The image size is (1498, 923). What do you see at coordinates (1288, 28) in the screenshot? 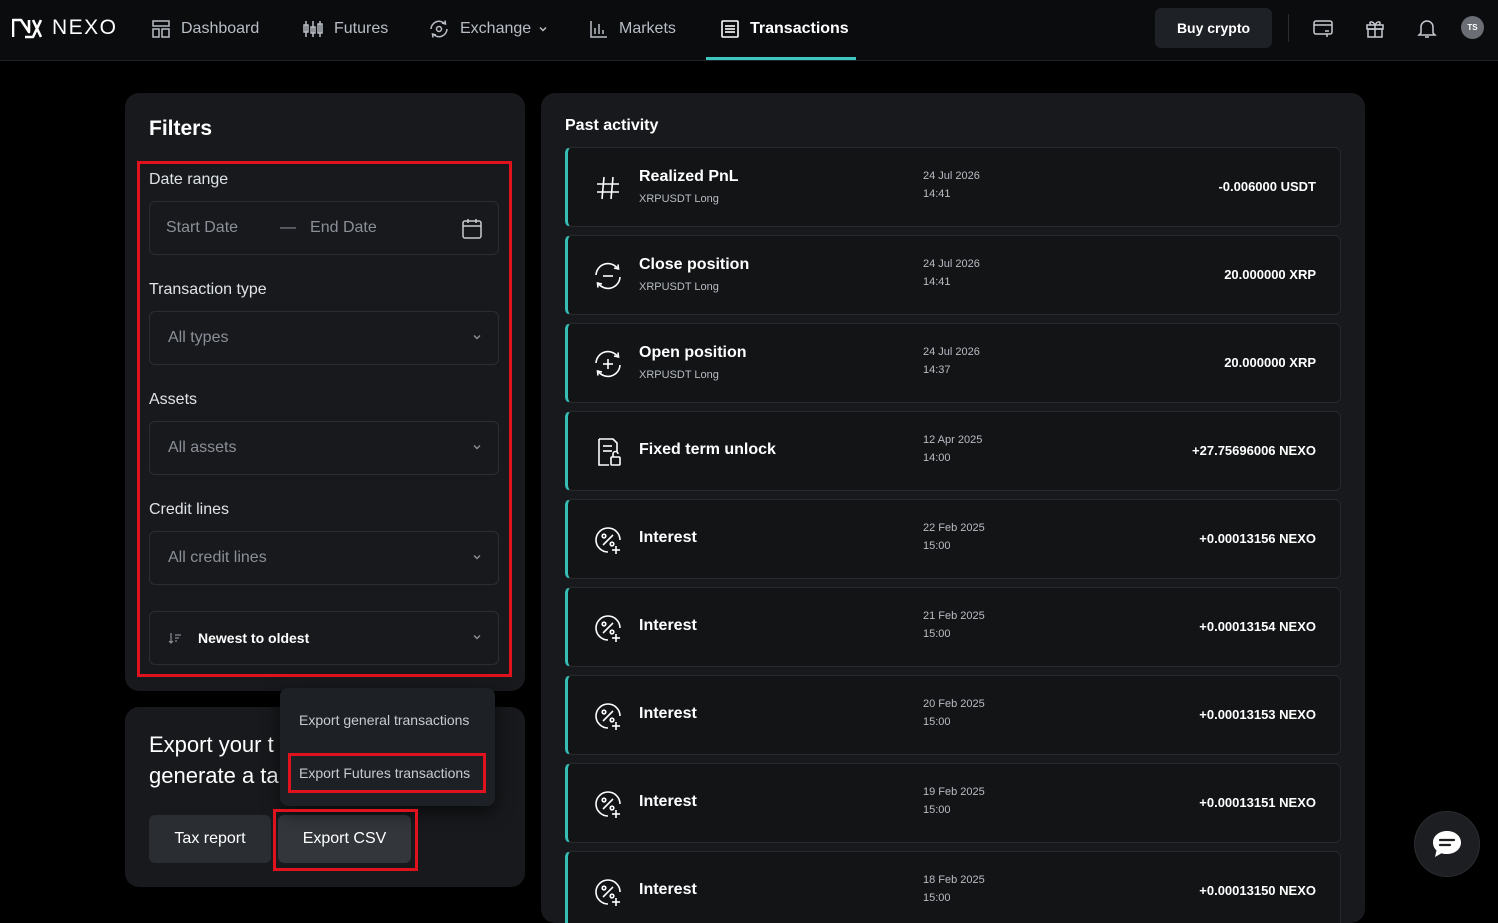
I see `header-divider` at bounding box center [1288, 28].